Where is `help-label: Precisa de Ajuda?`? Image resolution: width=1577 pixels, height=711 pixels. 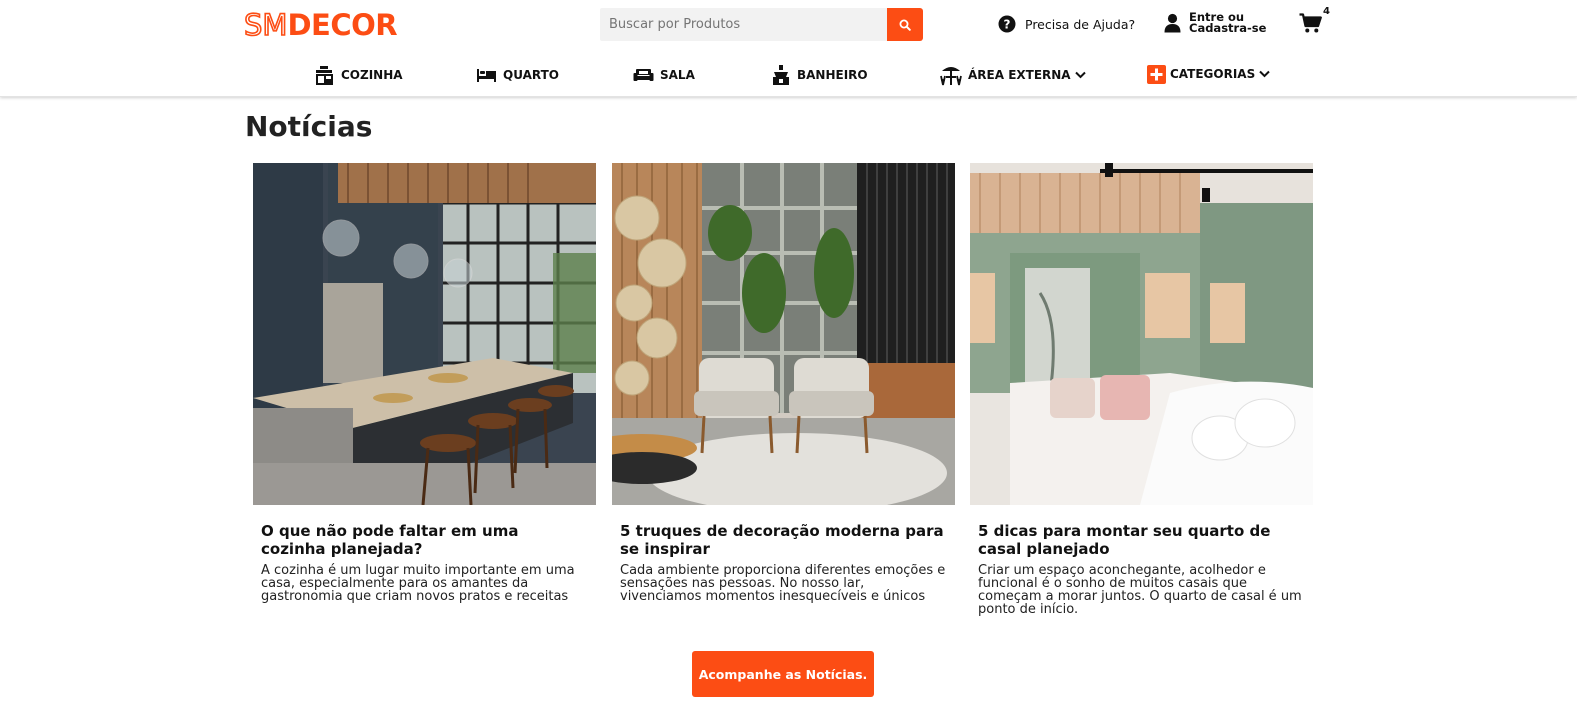
help-label: Precisa de Ajuda? is located at coordinates (1080, 24).